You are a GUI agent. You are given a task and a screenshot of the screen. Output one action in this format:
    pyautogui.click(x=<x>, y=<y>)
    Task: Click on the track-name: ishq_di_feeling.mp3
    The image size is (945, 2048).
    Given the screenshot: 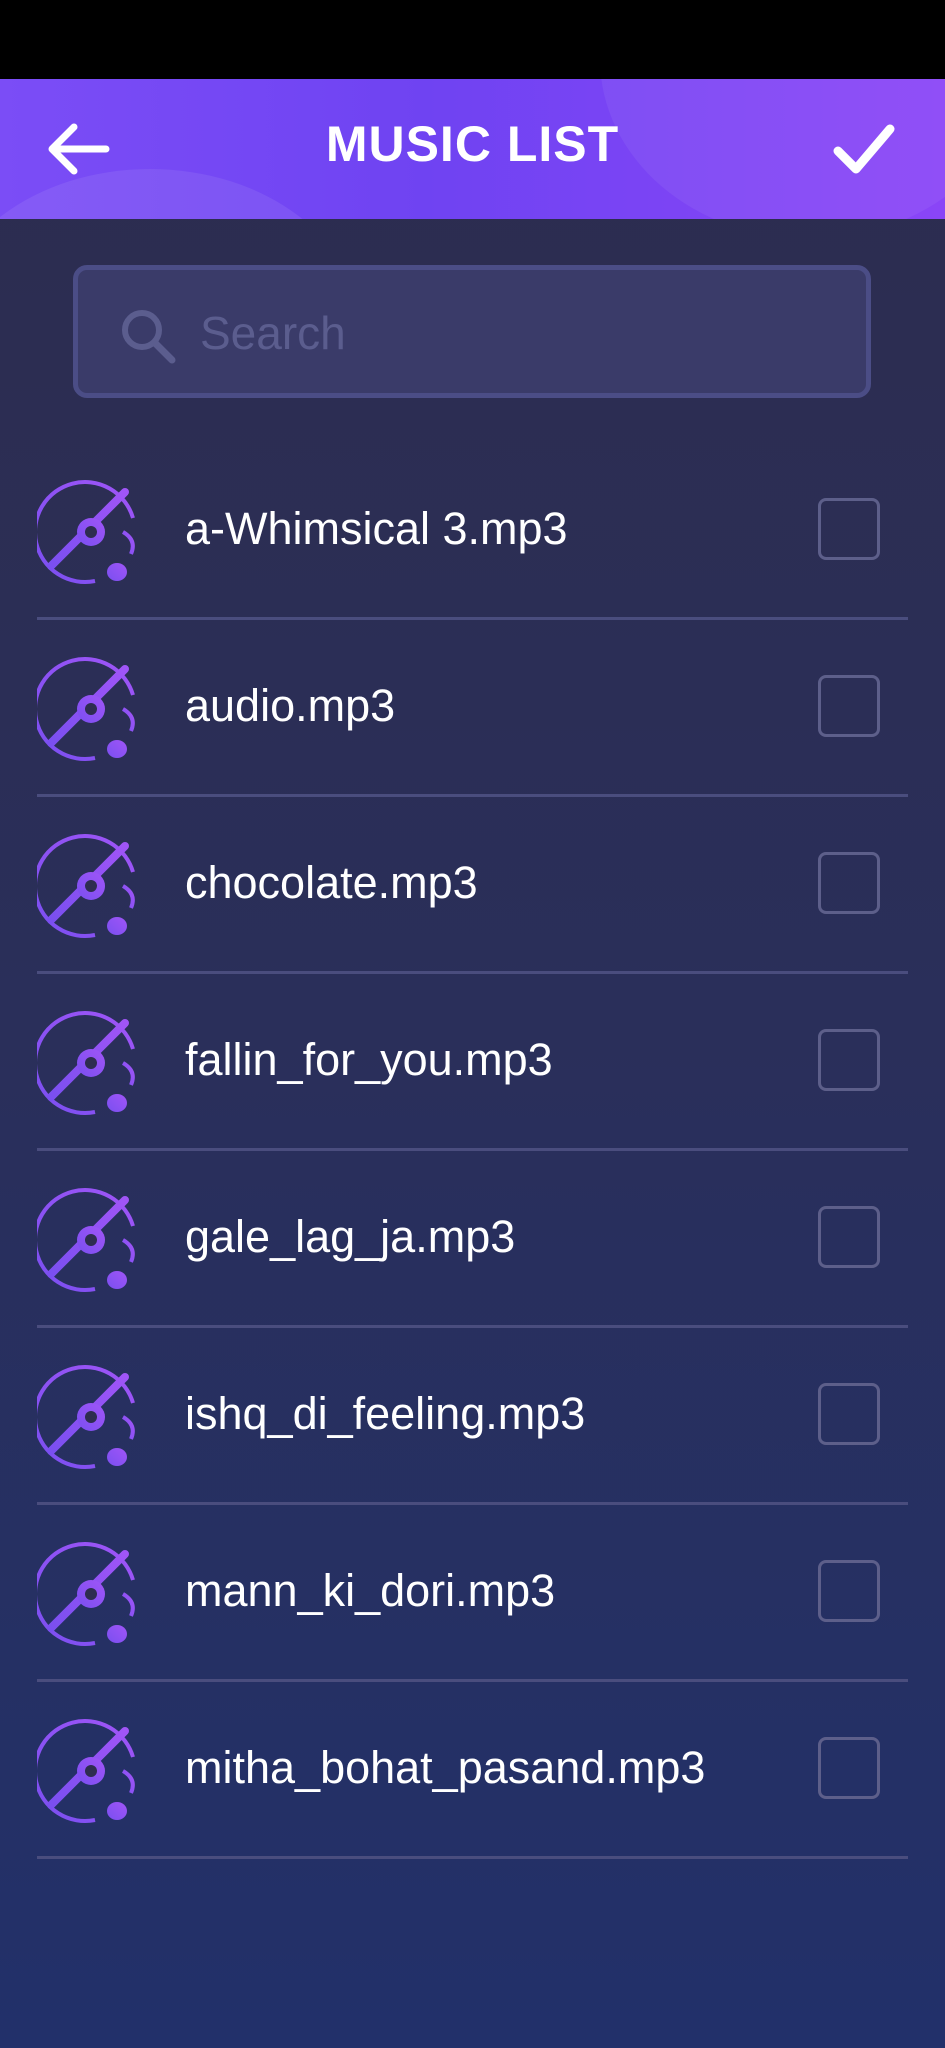 What is the action you would take?
    pyautogui.click(x=385, y=1413)
    